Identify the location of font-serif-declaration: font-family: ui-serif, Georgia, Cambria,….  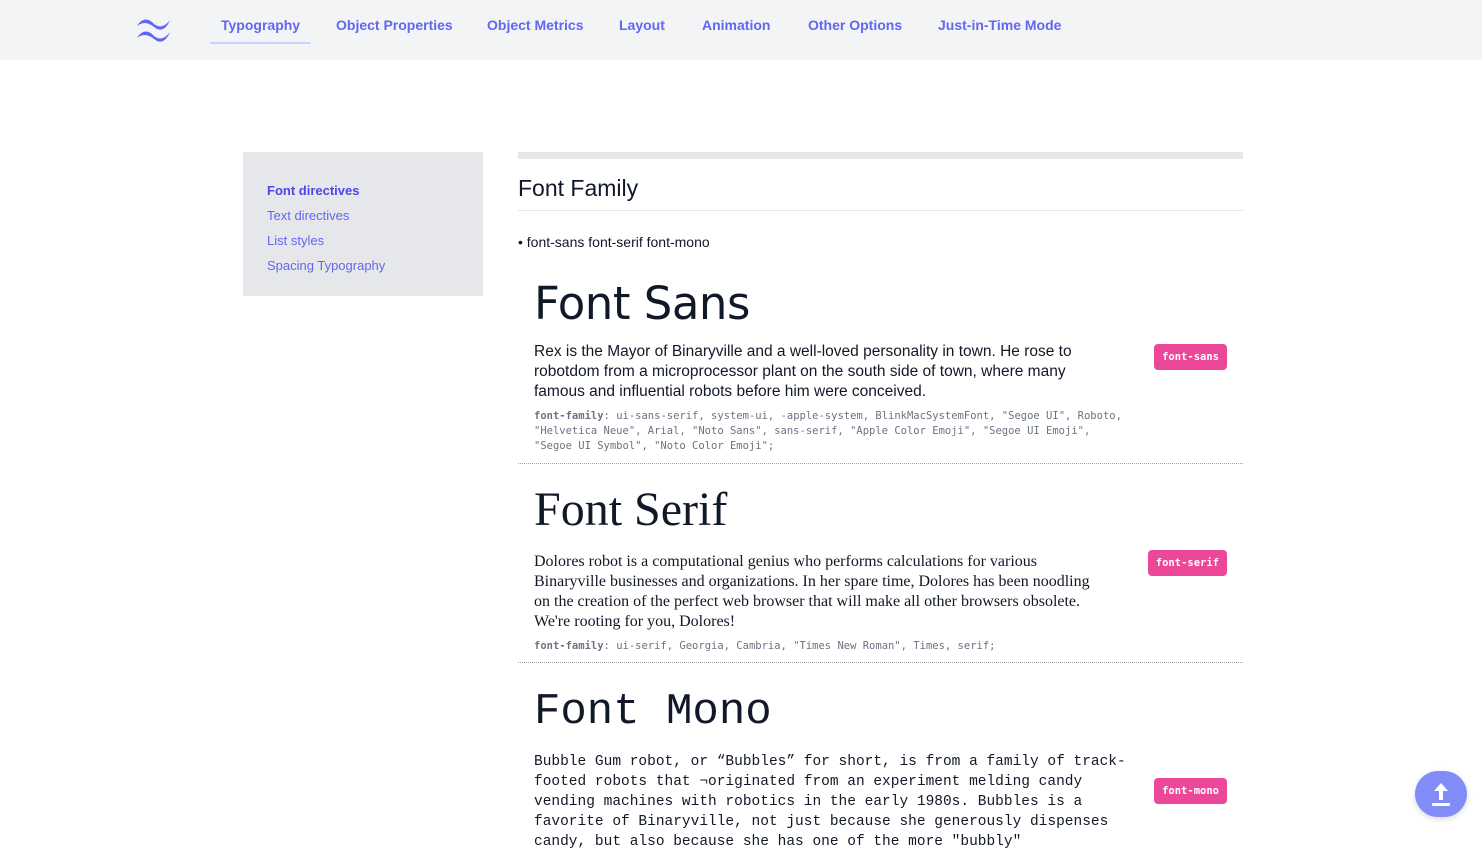
(834, 646).